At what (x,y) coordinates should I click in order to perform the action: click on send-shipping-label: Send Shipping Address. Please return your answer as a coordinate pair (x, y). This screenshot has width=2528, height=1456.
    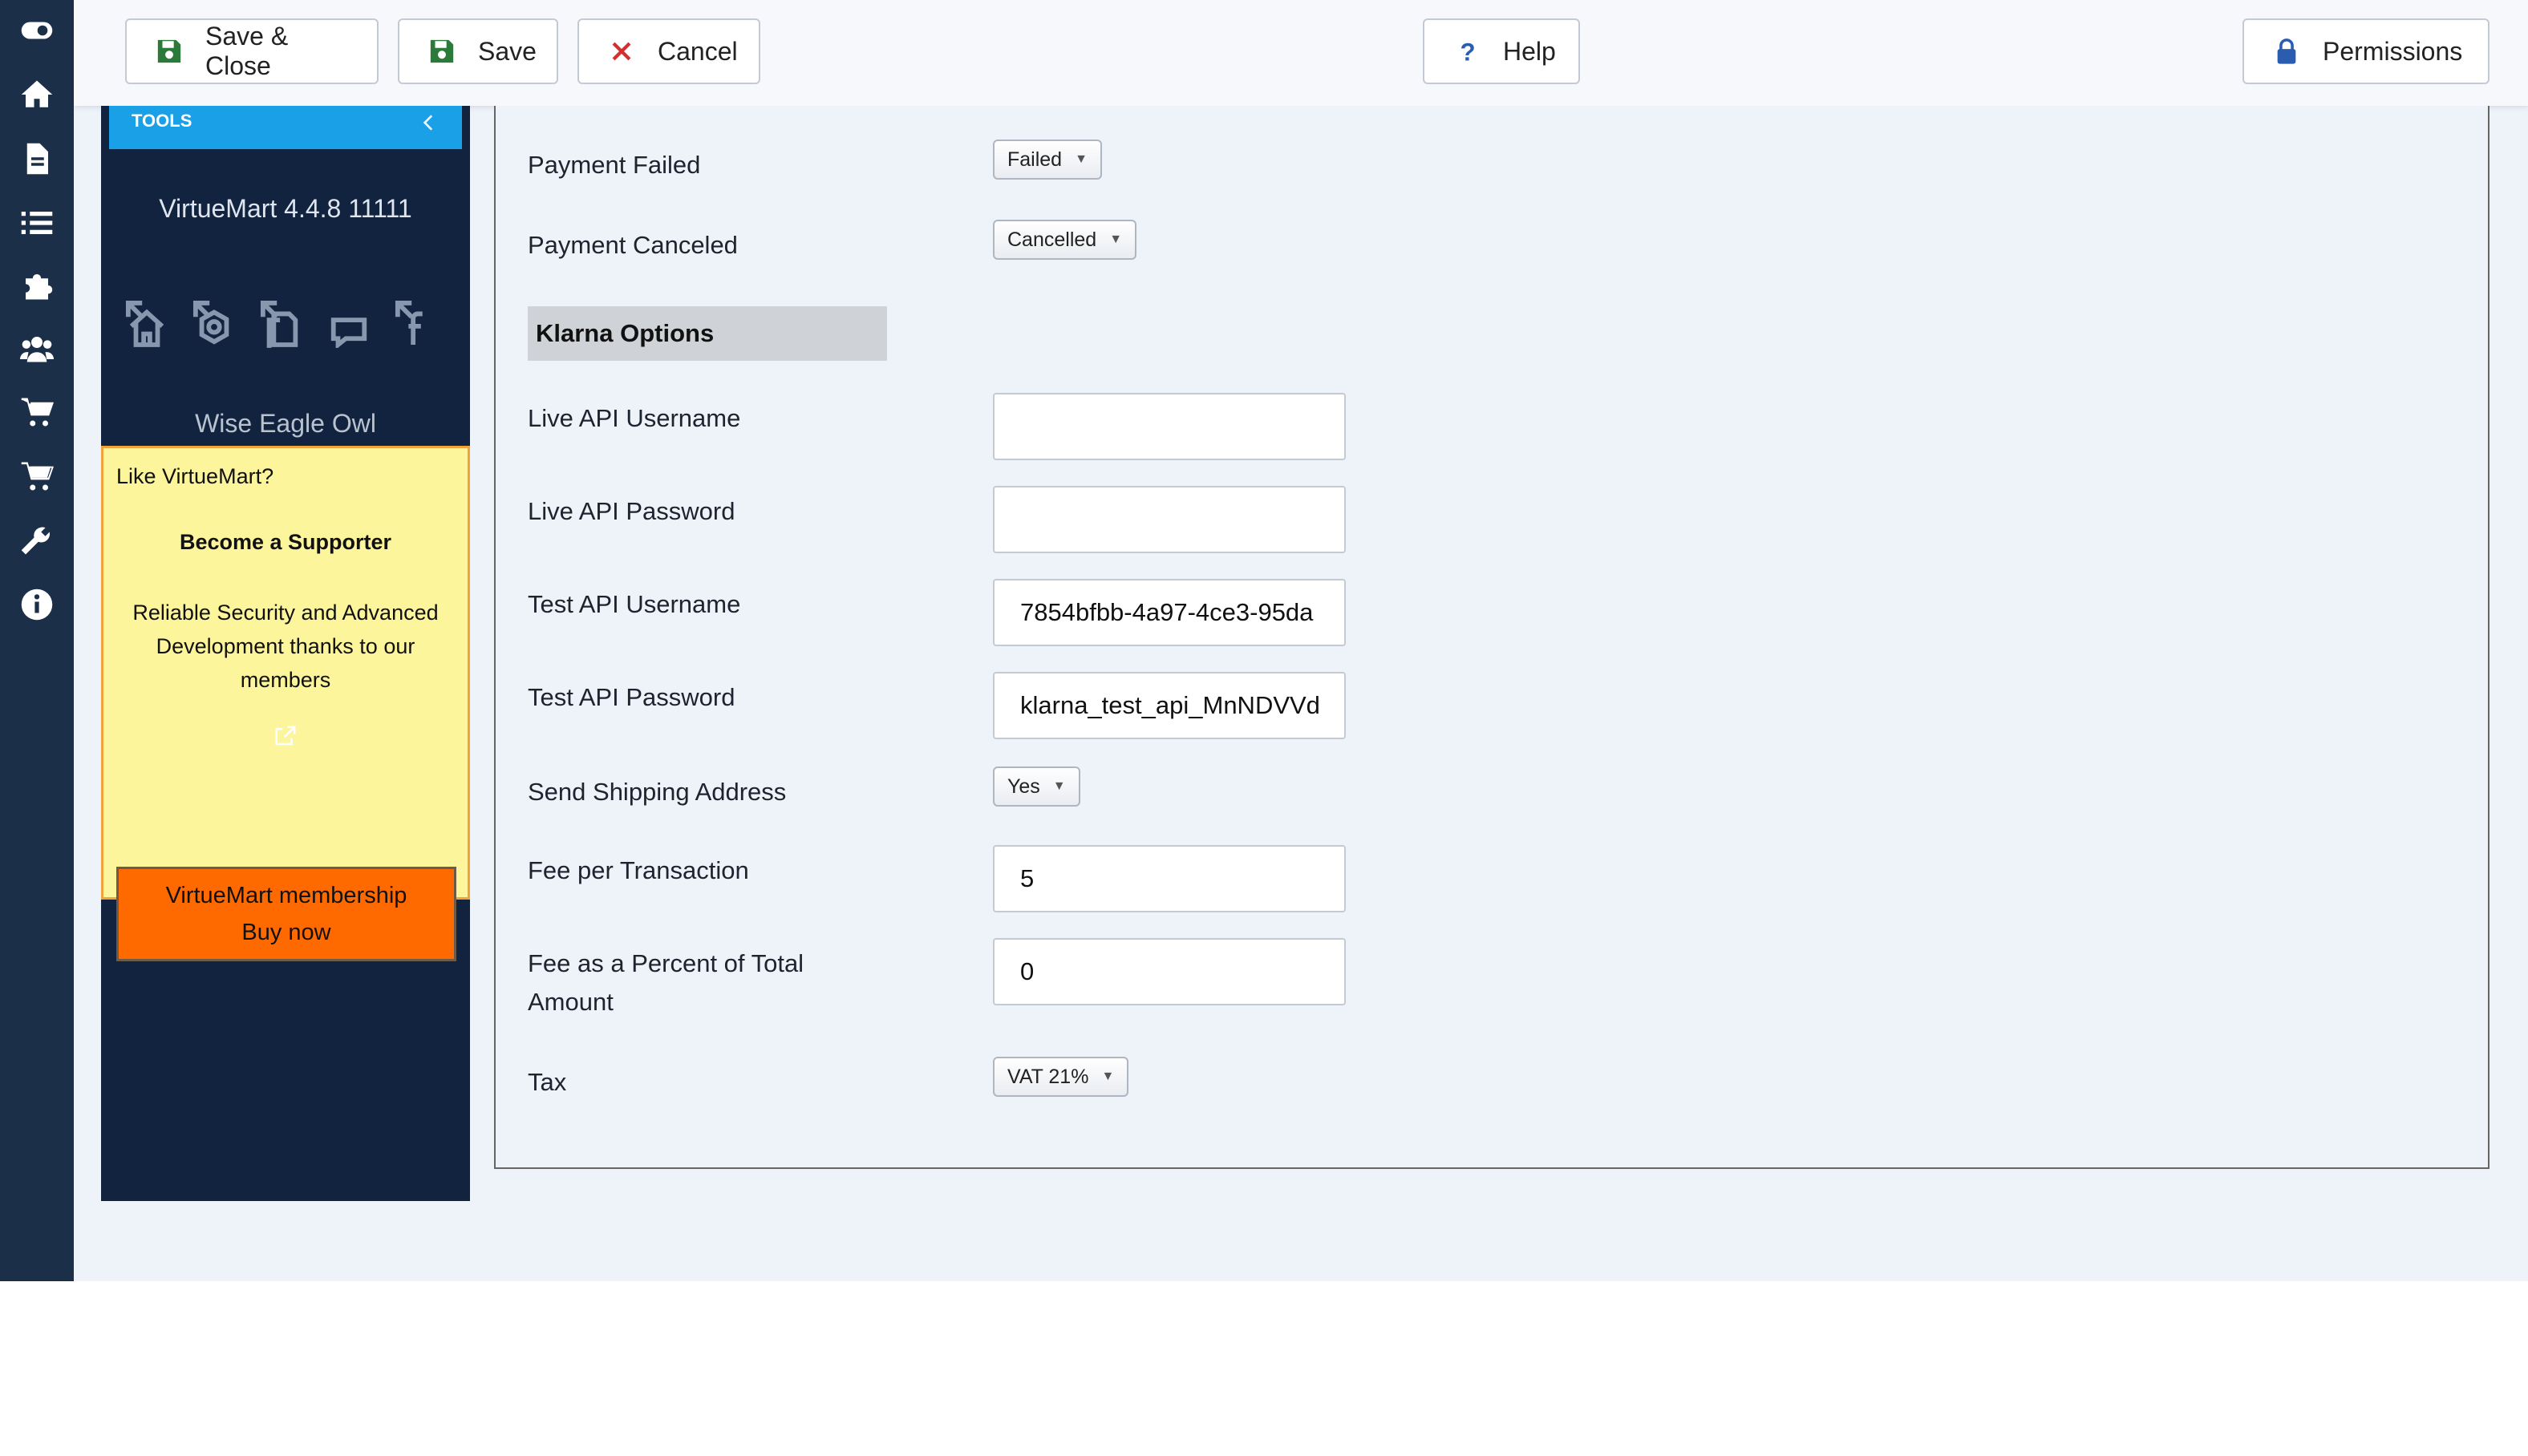
    Looking at the image, I should click on (657, 792).